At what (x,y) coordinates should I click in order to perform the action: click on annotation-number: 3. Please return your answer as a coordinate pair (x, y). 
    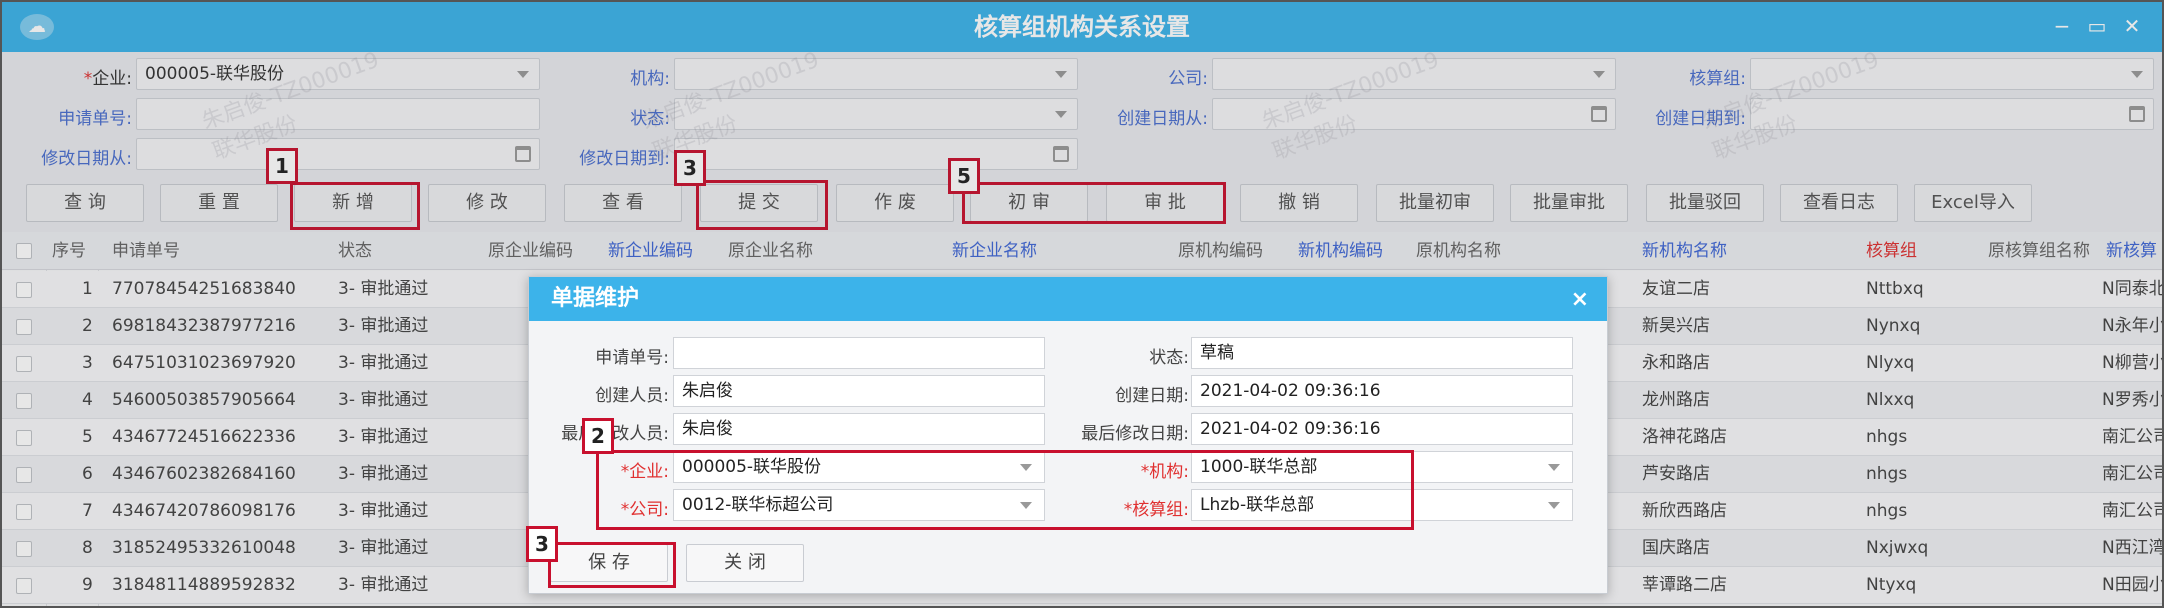
    Looking at the image, I should click on (542, 544).